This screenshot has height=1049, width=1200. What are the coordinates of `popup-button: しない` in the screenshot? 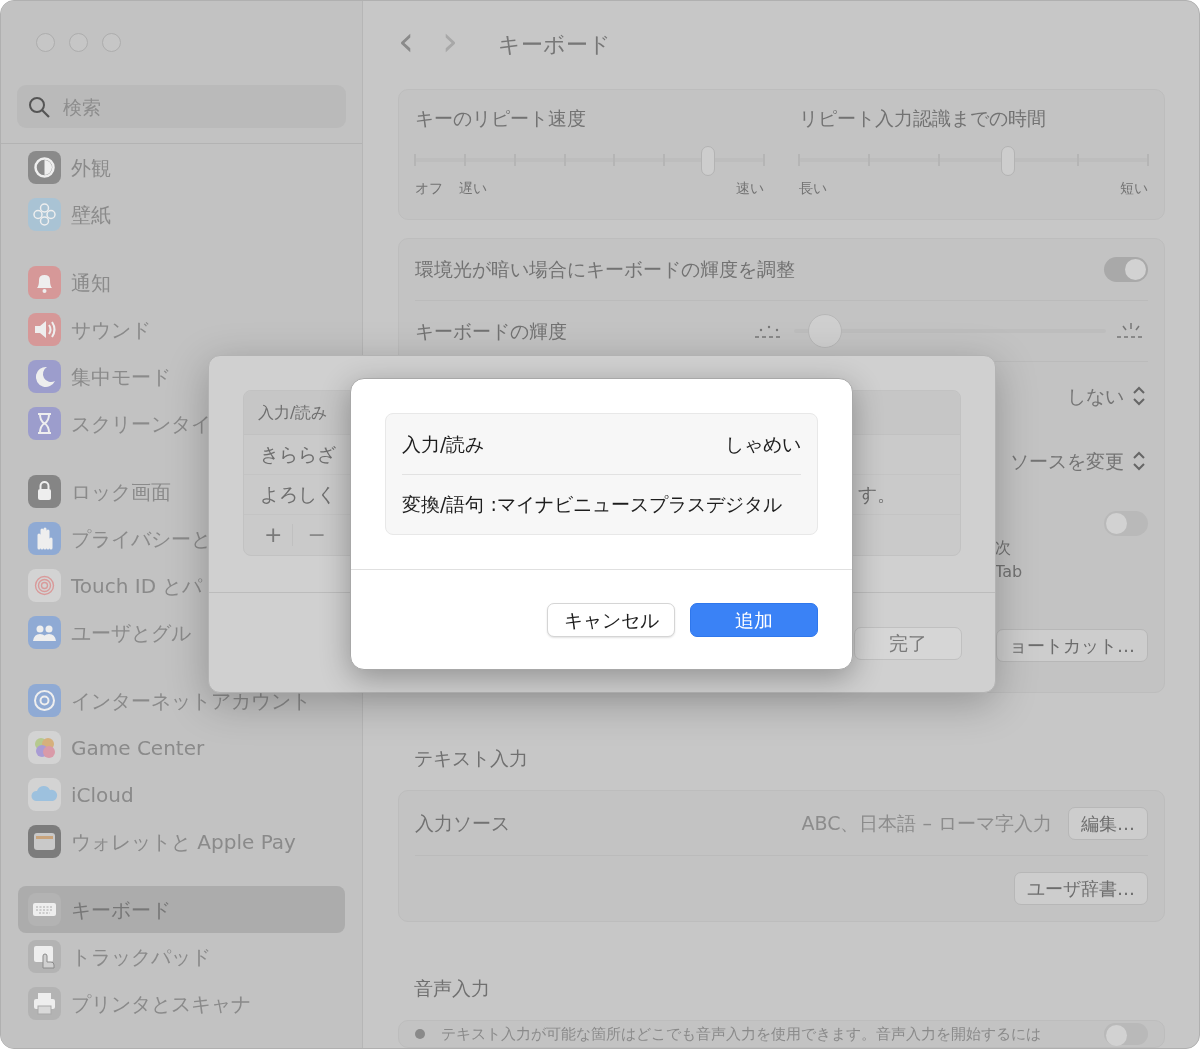 It's located at (1107, 396).